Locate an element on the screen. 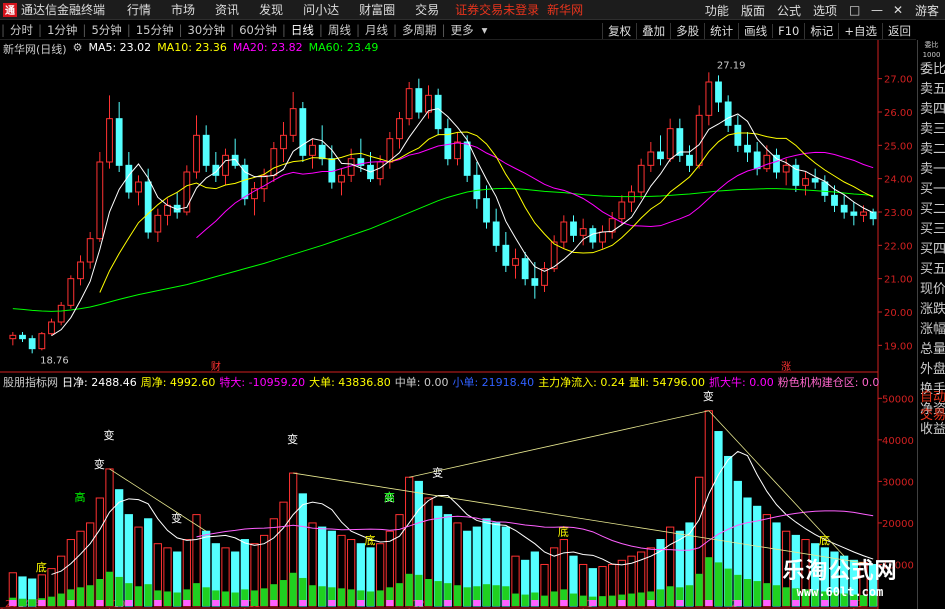 The height and width of the screenshot is (609, 945). menu-formula: 公式 is located at coordinates (789, 10).